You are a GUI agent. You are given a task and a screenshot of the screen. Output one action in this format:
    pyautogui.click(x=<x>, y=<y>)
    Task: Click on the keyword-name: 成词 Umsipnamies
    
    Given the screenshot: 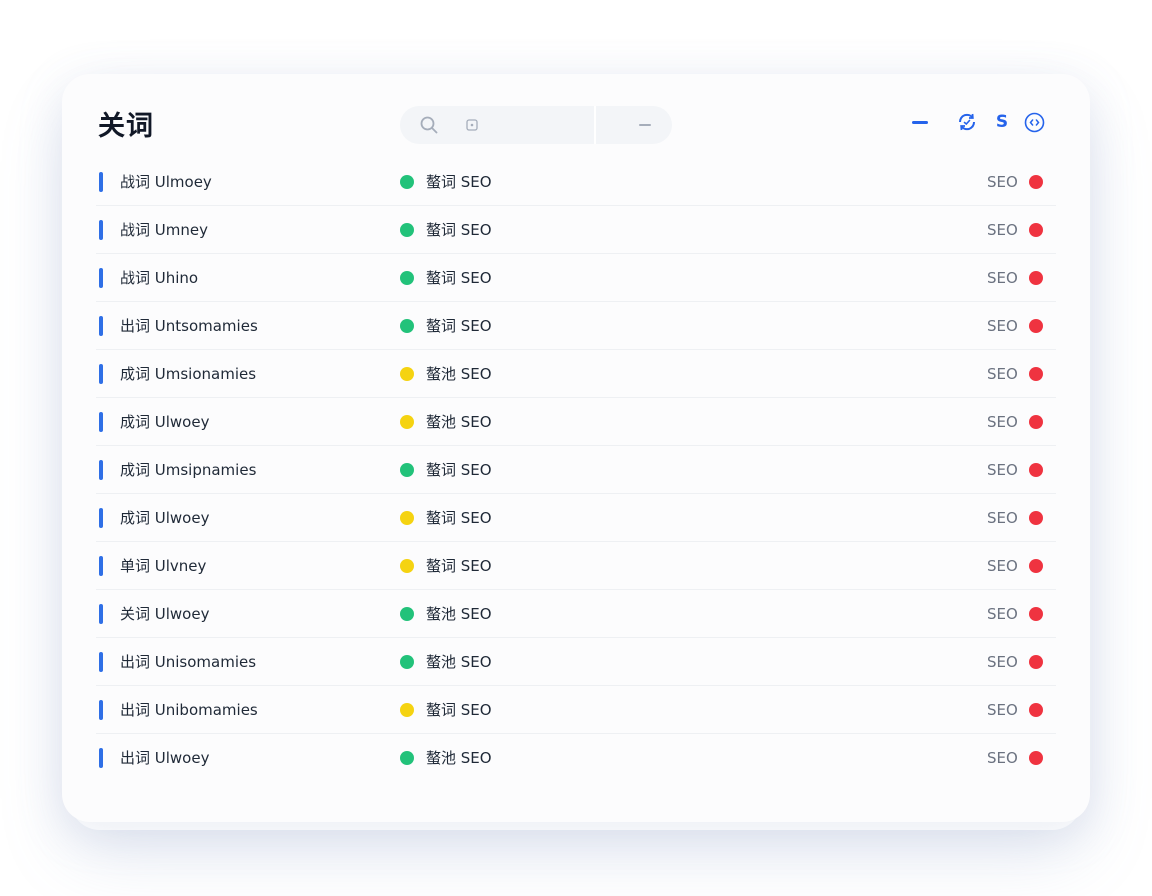 What is the action you would take?
    pyautogui.click(x=188, y=470)
    